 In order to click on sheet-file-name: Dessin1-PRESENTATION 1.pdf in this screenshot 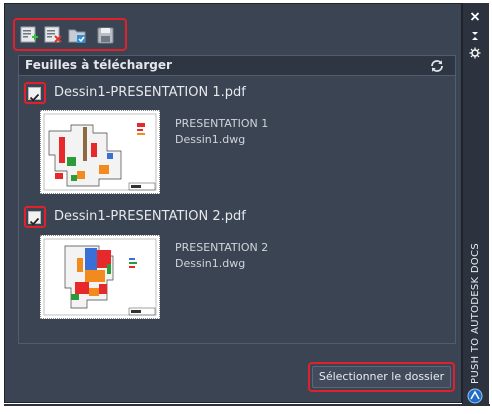, I will do `click(150, 92)`.